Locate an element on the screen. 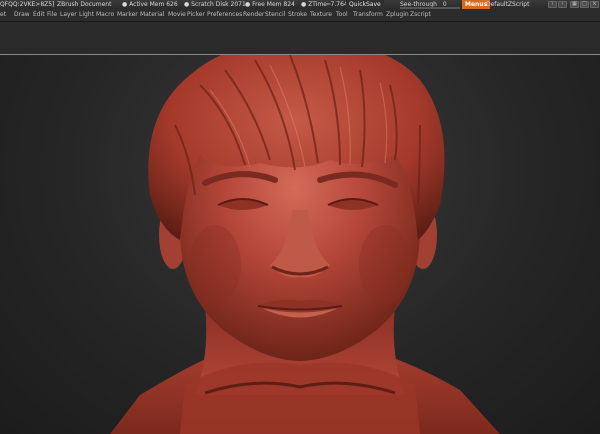  quicksave-button: QuickSave is located at coordinates (365, 4).